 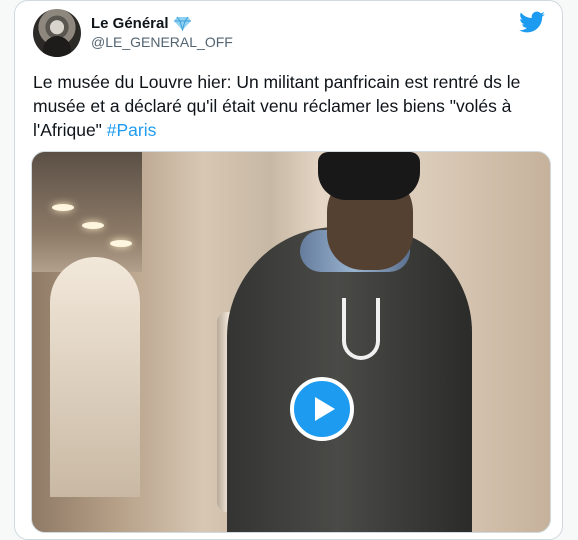 What do you see at coordinates (361, 329) in the screenshot?
I see `necklace` at bounding box center [361, 329].